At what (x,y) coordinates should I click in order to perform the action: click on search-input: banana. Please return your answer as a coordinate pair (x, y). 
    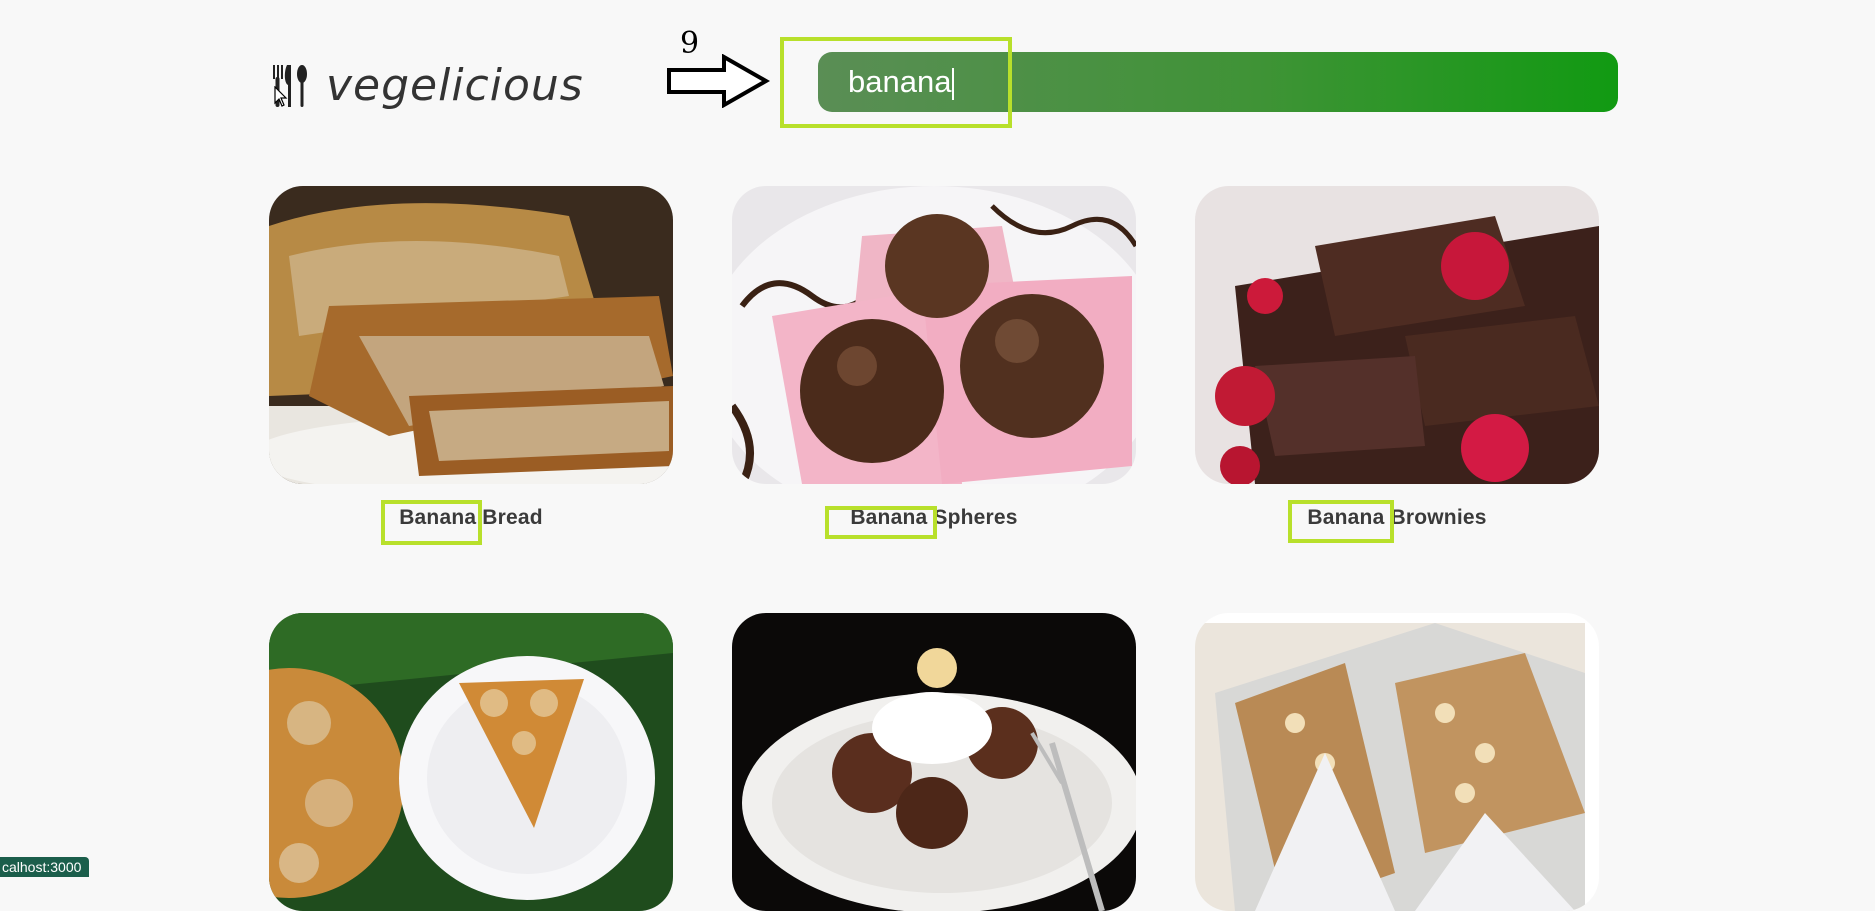
    Looking at the image, I should click on (1198, 82).